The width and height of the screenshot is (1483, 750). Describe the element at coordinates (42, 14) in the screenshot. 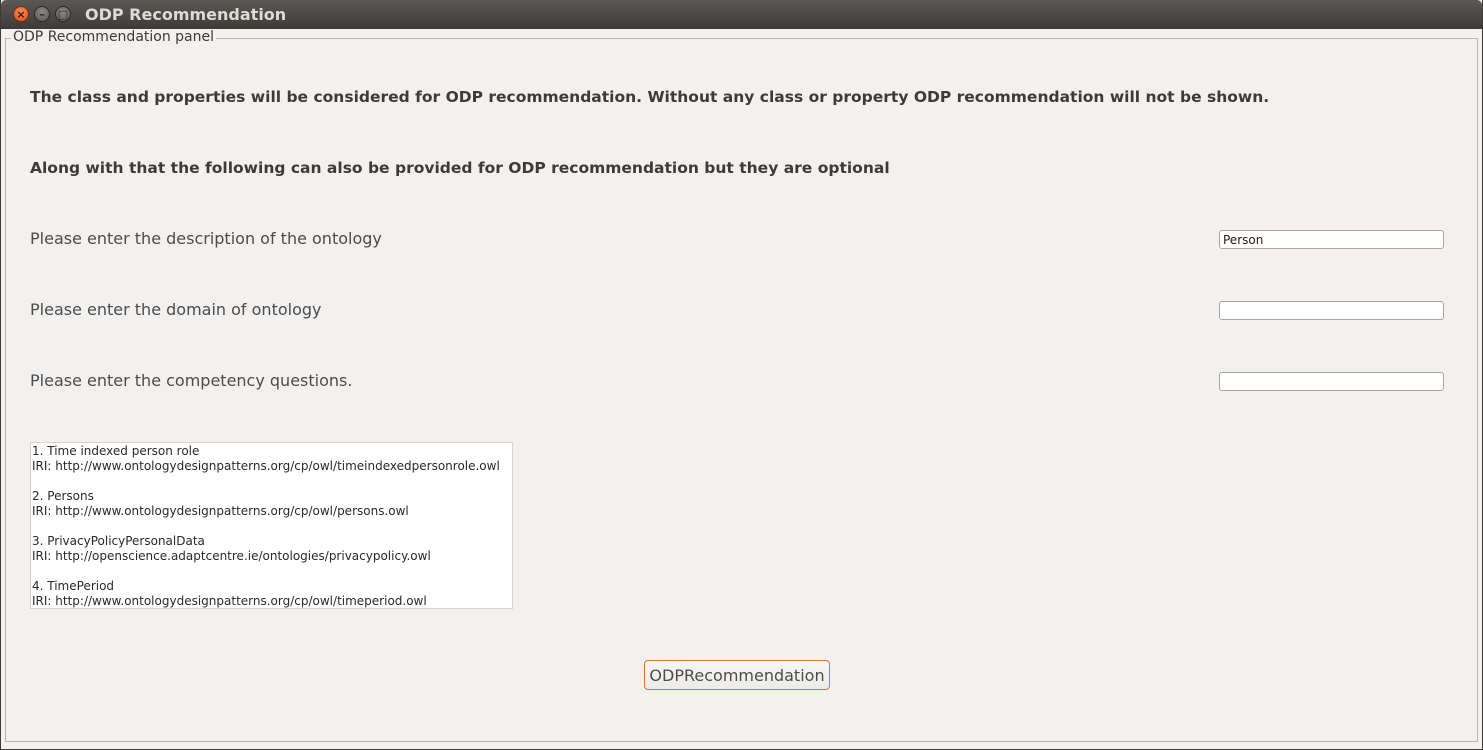

I see `minimize-icon: –` at that location.